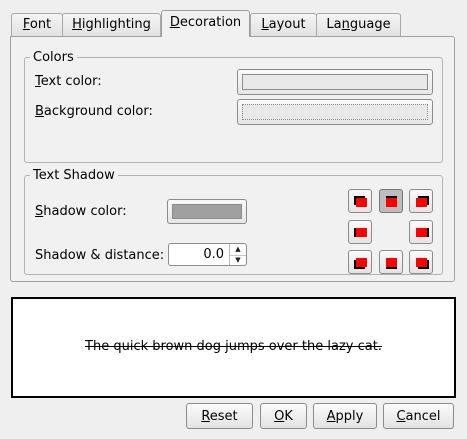 This screenshot has width=467, height=439. I want to click on text-color-label: Text color:, so click(68, 81).